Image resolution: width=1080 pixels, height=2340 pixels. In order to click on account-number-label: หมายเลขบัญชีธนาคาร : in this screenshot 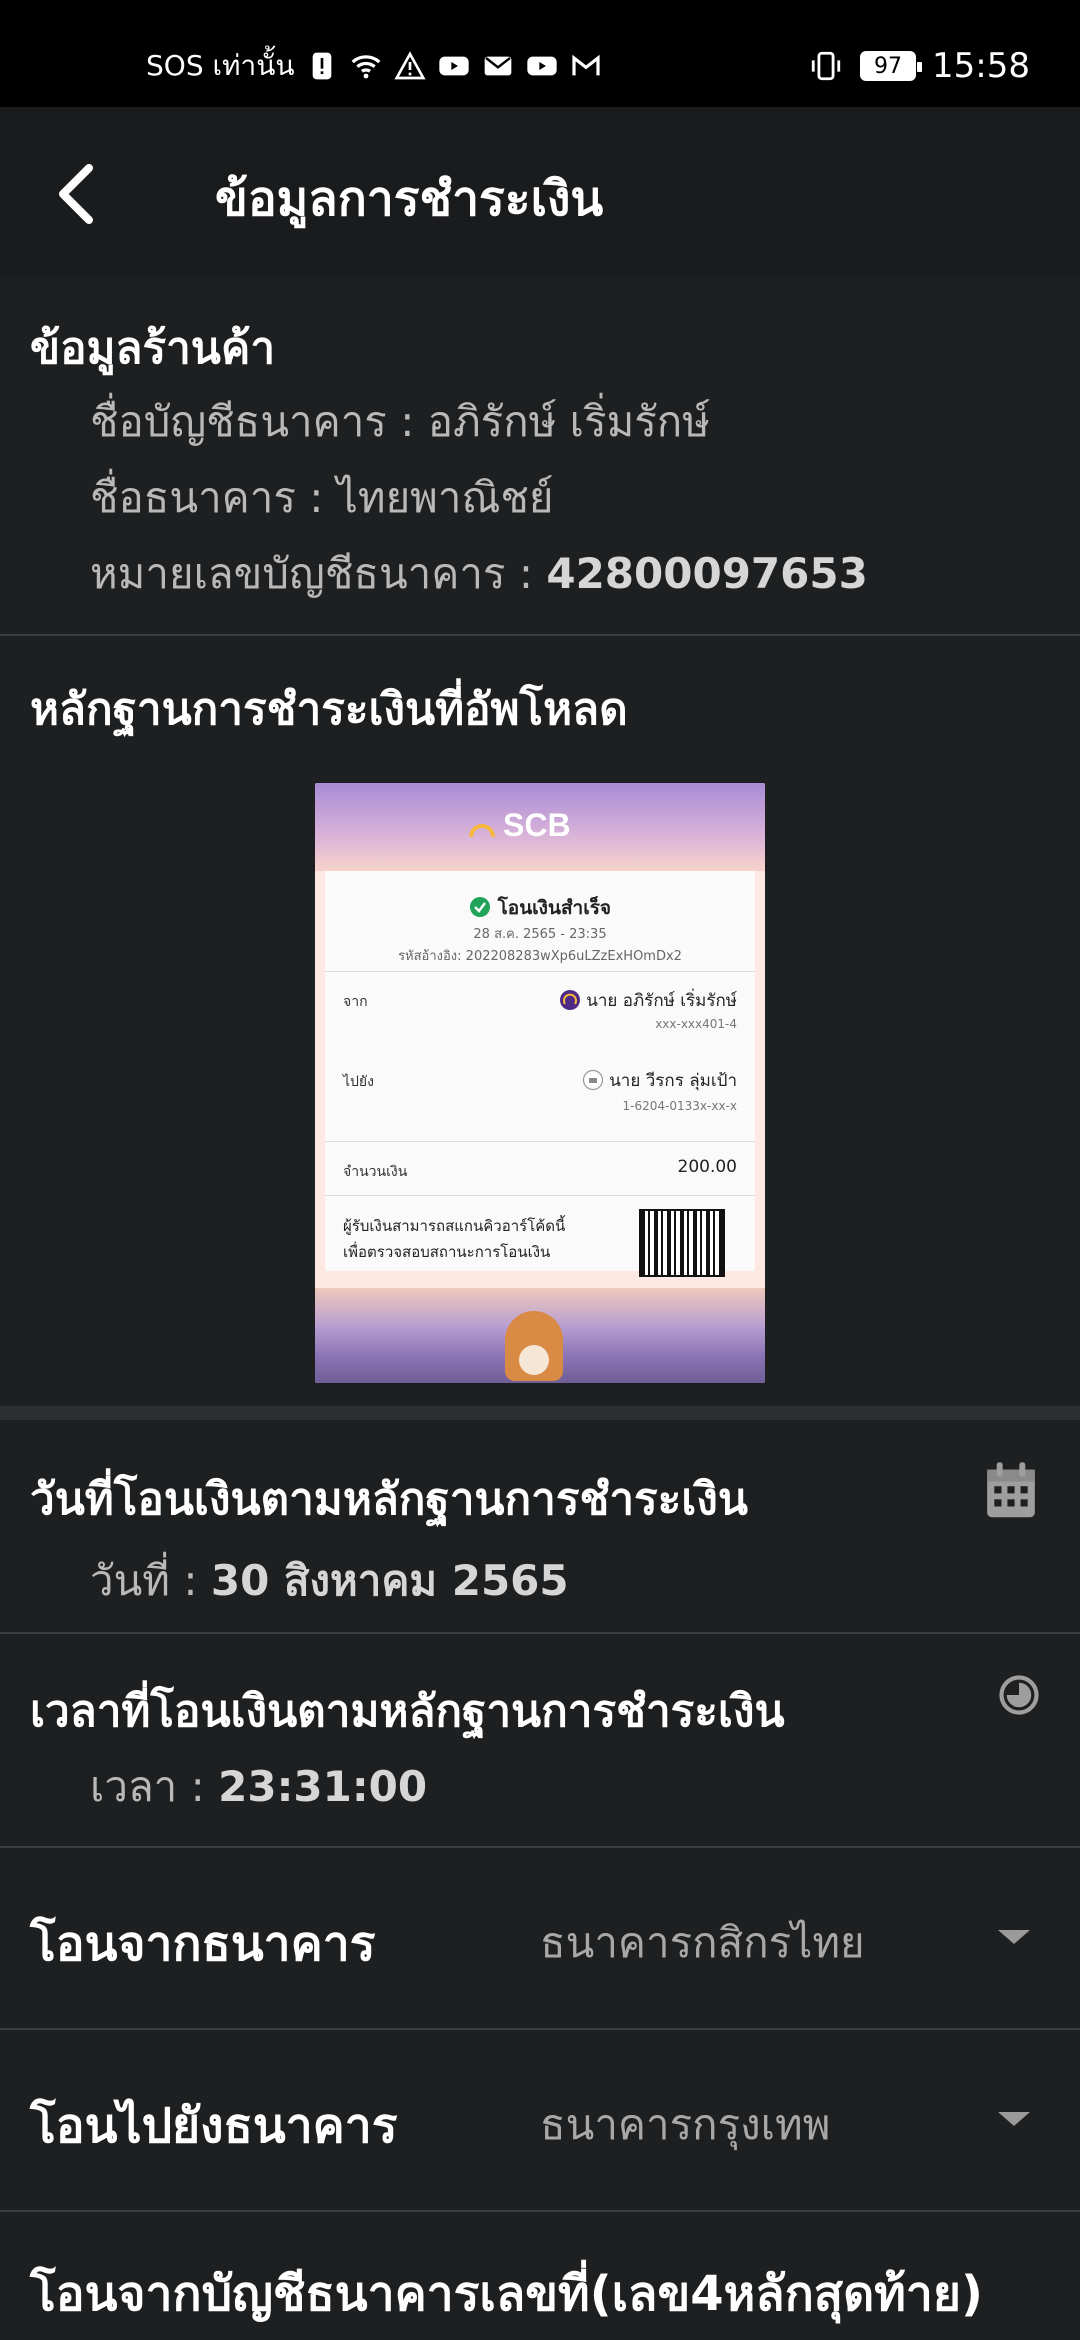, I will do `click(311, 573)`.